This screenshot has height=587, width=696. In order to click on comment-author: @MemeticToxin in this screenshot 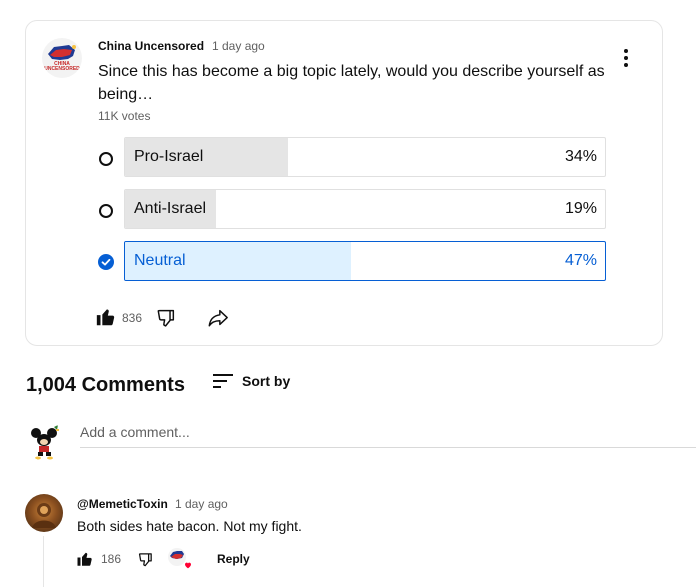, I will do `click(122, 504)`.